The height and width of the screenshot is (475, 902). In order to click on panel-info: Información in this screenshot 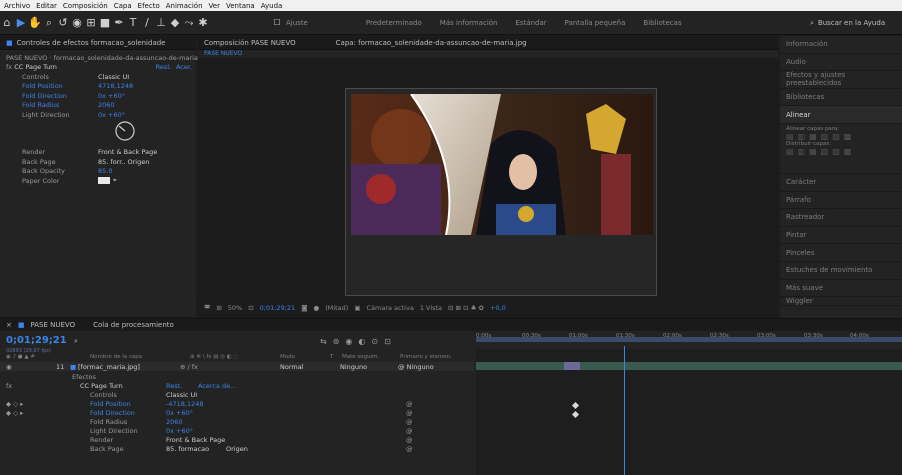, I will do `click(841, 45)`.